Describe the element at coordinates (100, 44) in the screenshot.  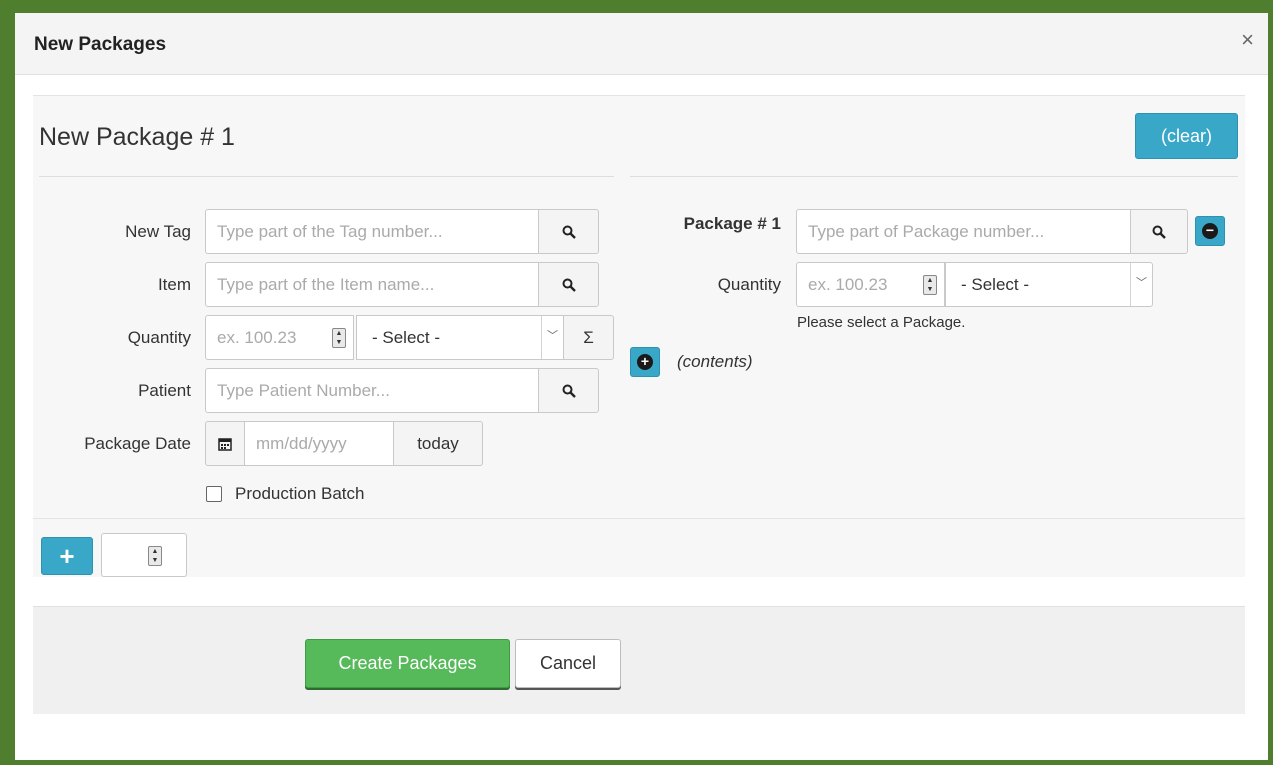
I see `dialog-title: New Packages` at that location.